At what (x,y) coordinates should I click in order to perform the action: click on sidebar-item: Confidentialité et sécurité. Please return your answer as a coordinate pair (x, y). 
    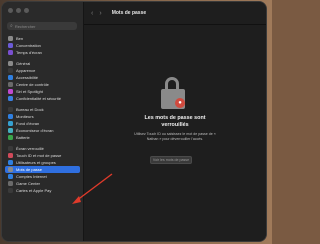
    Looking at the image, I should click on (42, 98).